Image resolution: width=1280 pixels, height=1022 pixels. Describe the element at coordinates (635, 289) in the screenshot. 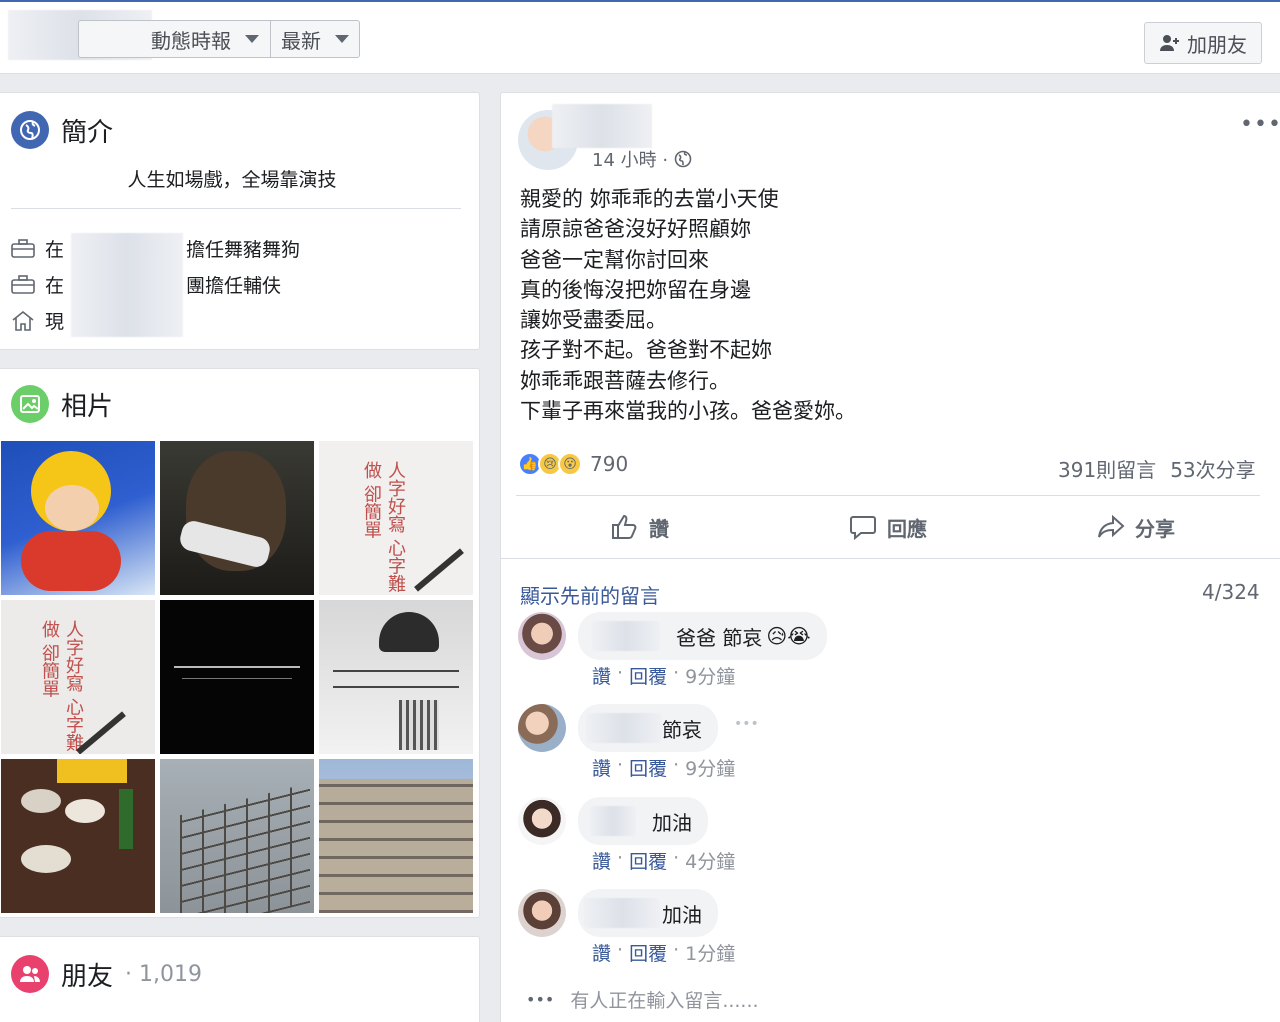

I see `post-line: 真的後悔沒把妳留在身邊` at that location.